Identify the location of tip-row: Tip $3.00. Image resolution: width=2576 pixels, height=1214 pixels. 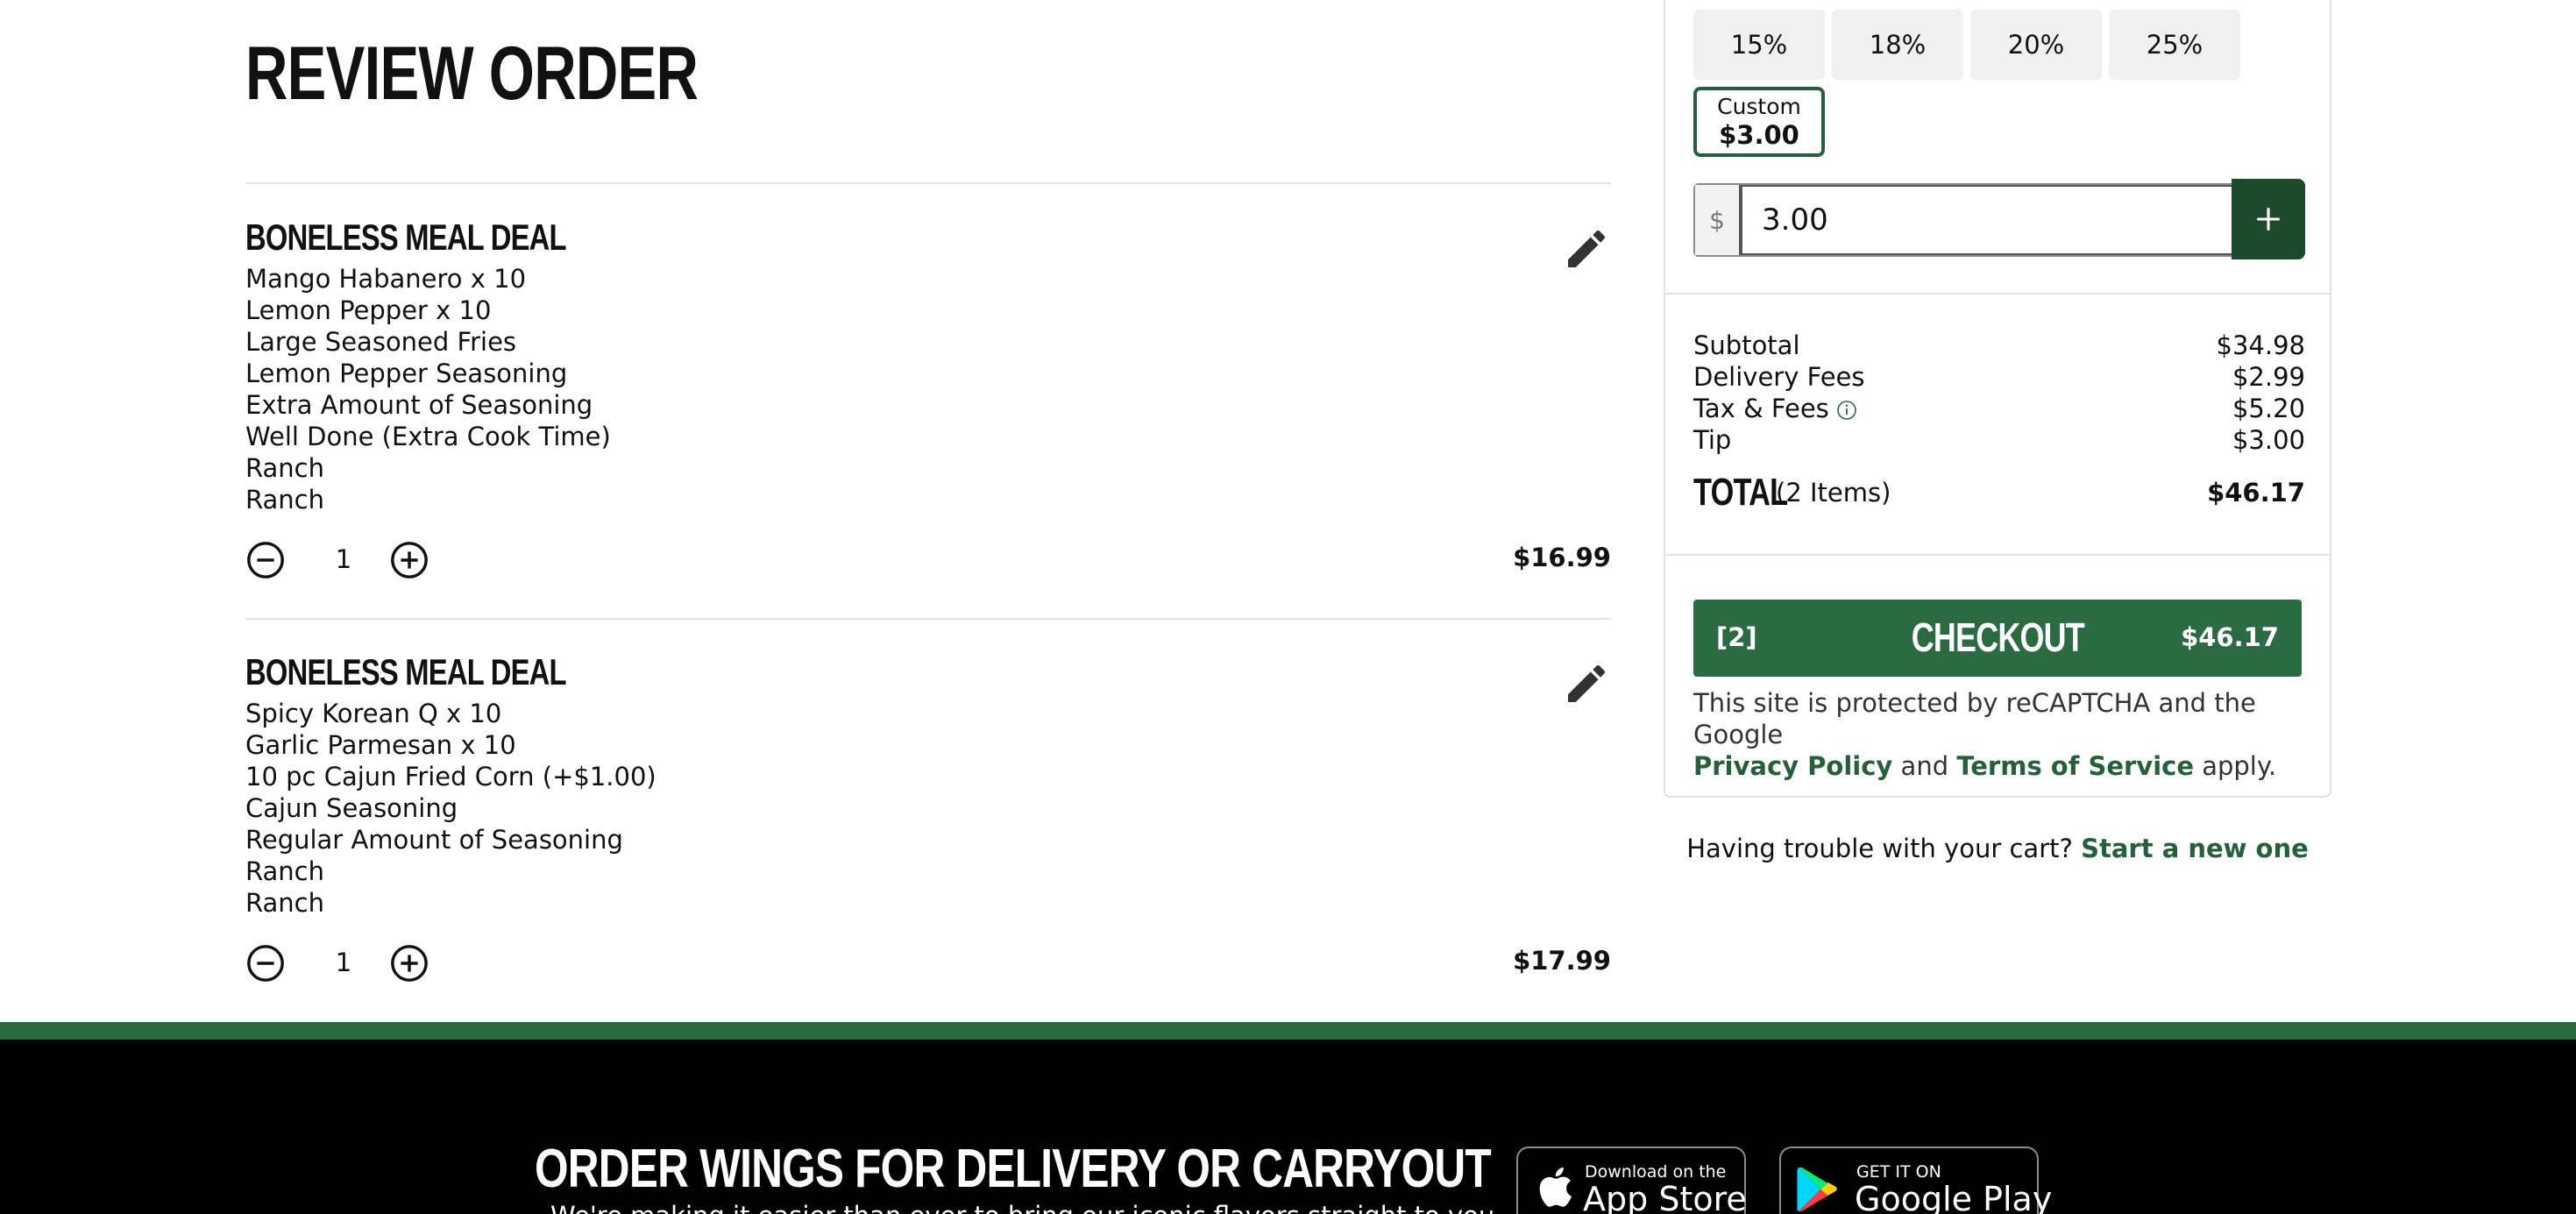
(1999, 440).